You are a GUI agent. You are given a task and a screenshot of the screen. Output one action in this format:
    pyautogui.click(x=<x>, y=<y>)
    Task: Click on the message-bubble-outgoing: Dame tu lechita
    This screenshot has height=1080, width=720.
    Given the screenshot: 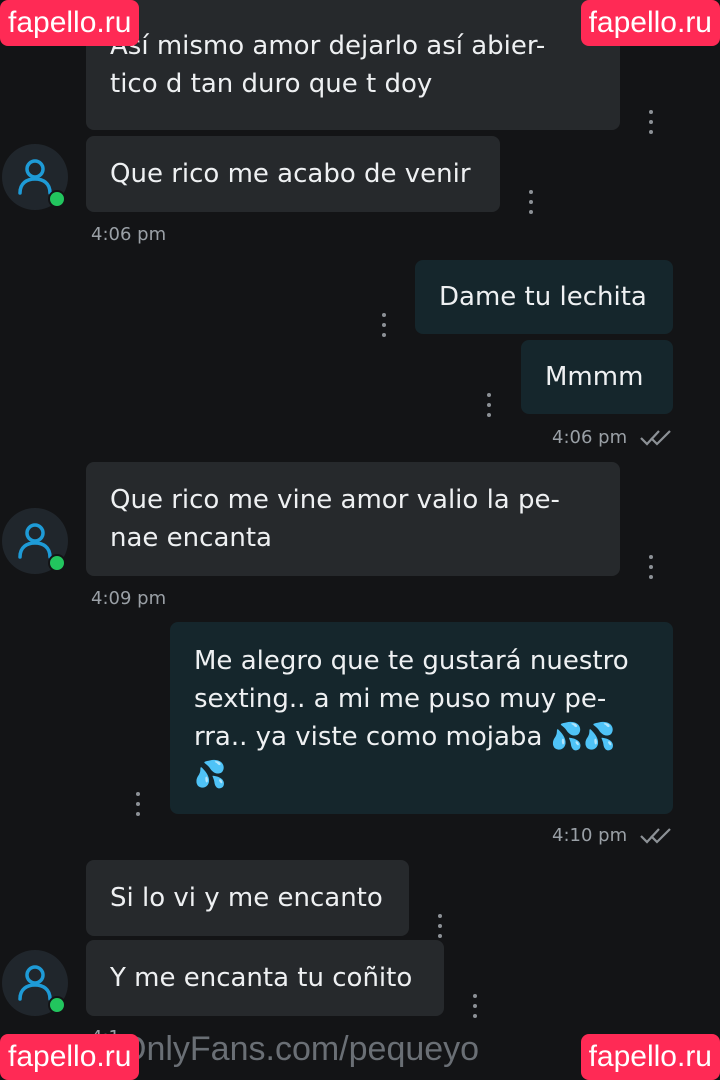 What is the action you would take?
    pyautogui.click(x=544, y=297)
    